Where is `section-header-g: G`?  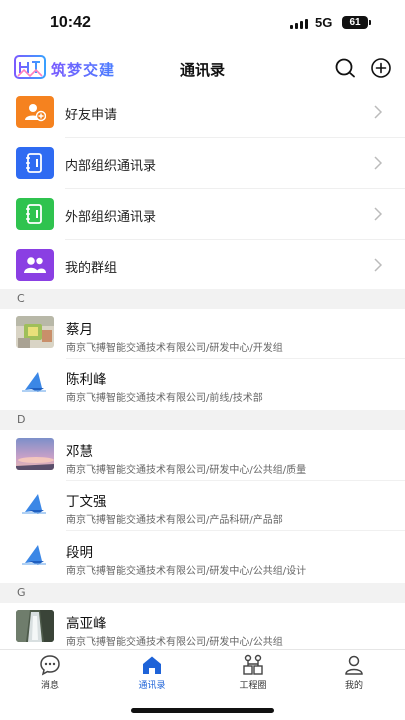 section-header-g: G is located at coordinates (202, 593).